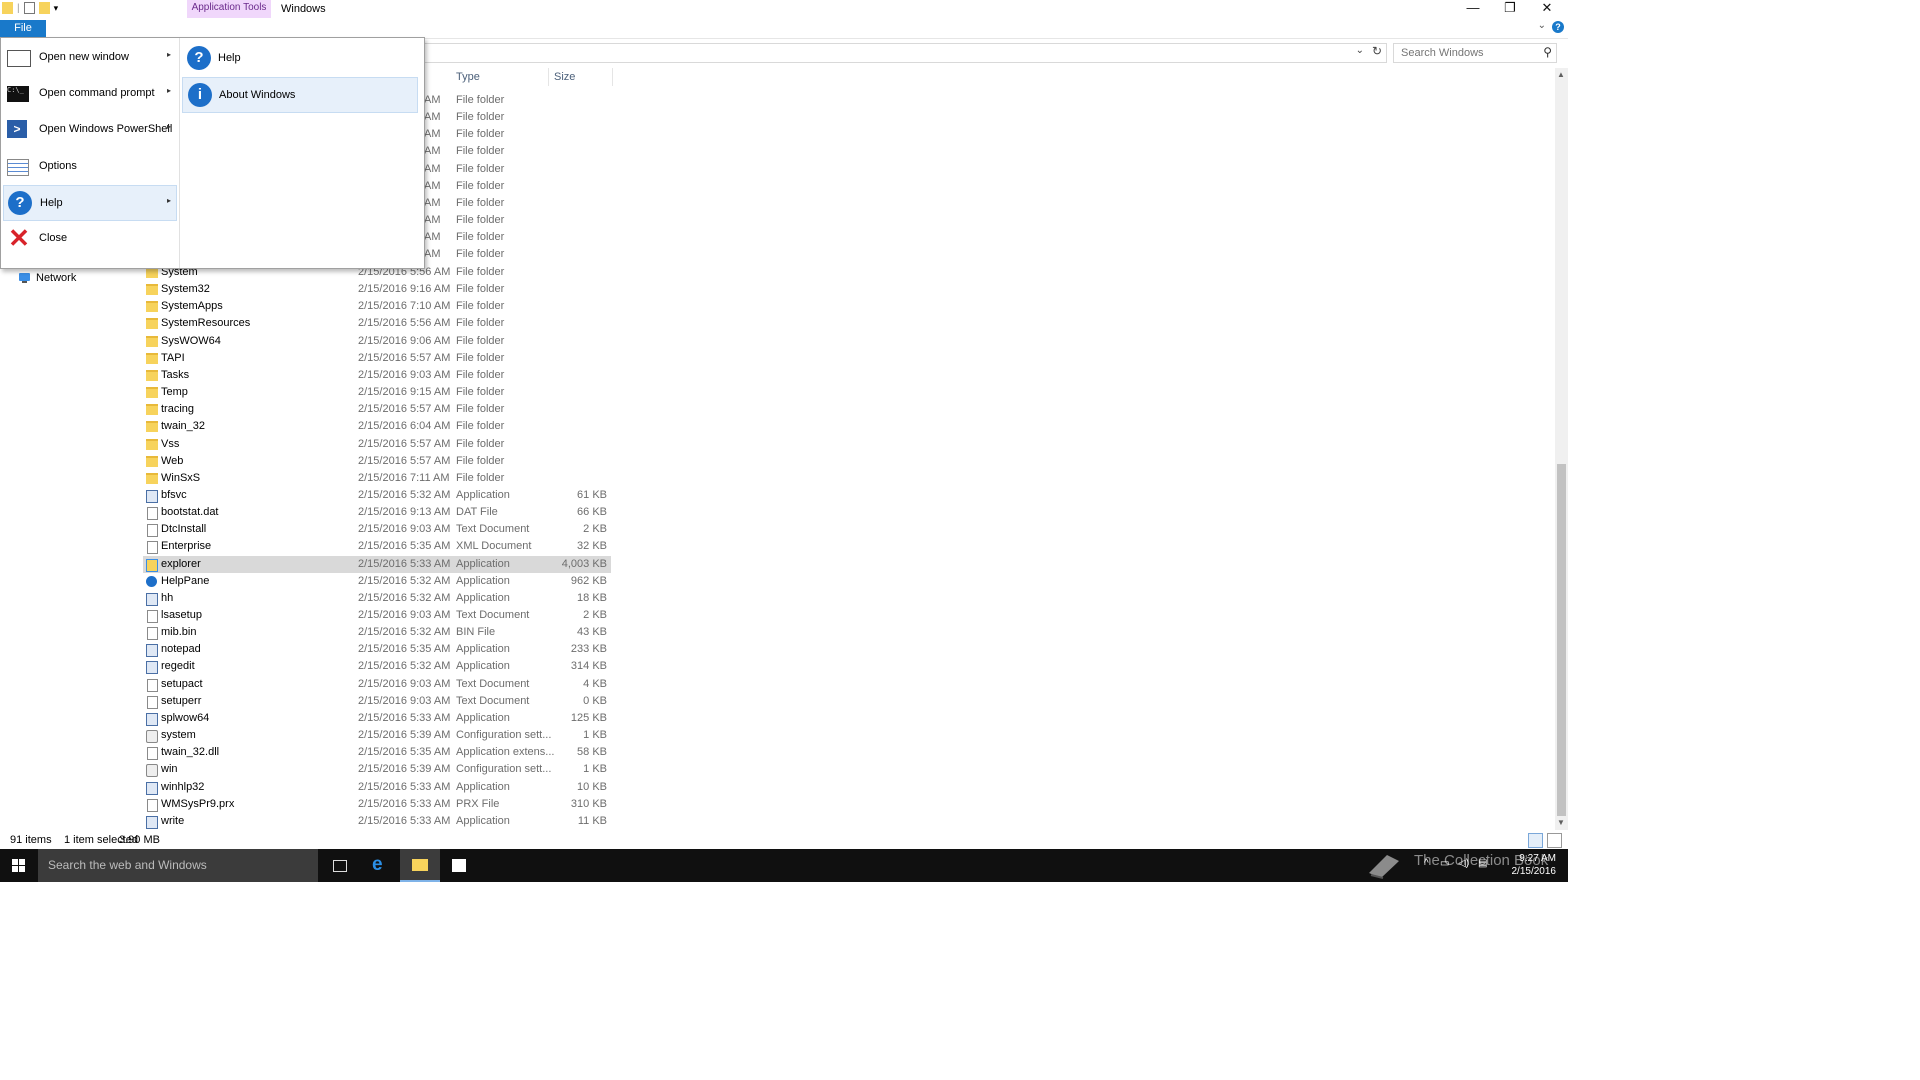  What do you see at coordinates (377, 632) in the screenshot?
I see `table-row: mib.bin 2/15/2016 5:32 AM BIN File 43 KB` at bounding box center [377, 632].